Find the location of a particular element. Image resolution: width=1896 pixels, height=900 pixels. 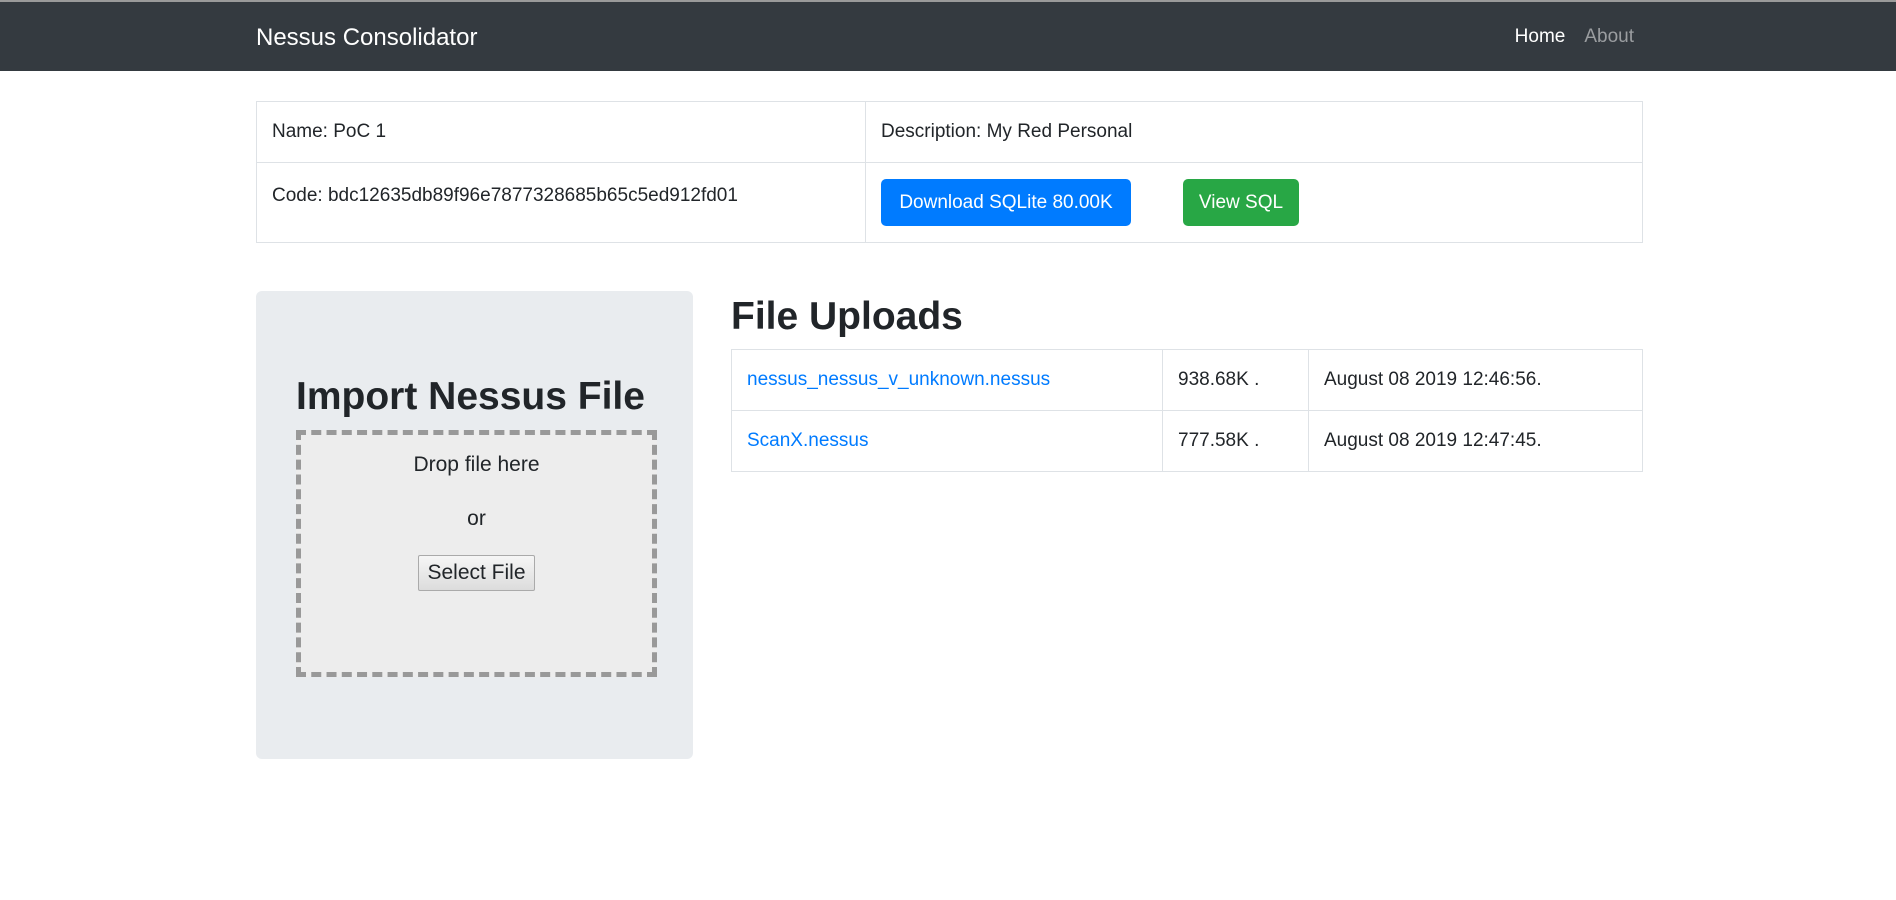

uploads-title: File Uploads is located at coordinates (847, 316).